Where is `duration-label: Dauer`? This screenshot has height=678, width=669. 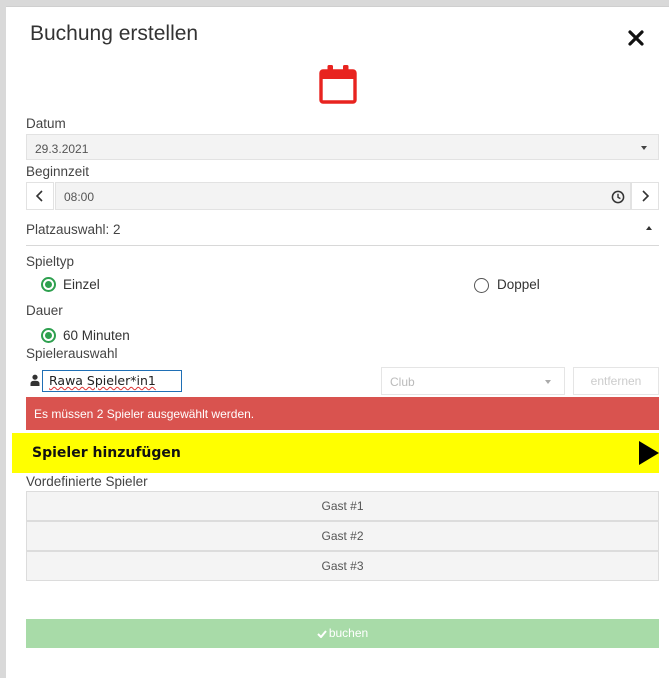 duration-label: Dauer is located at coordinates (44, 310).